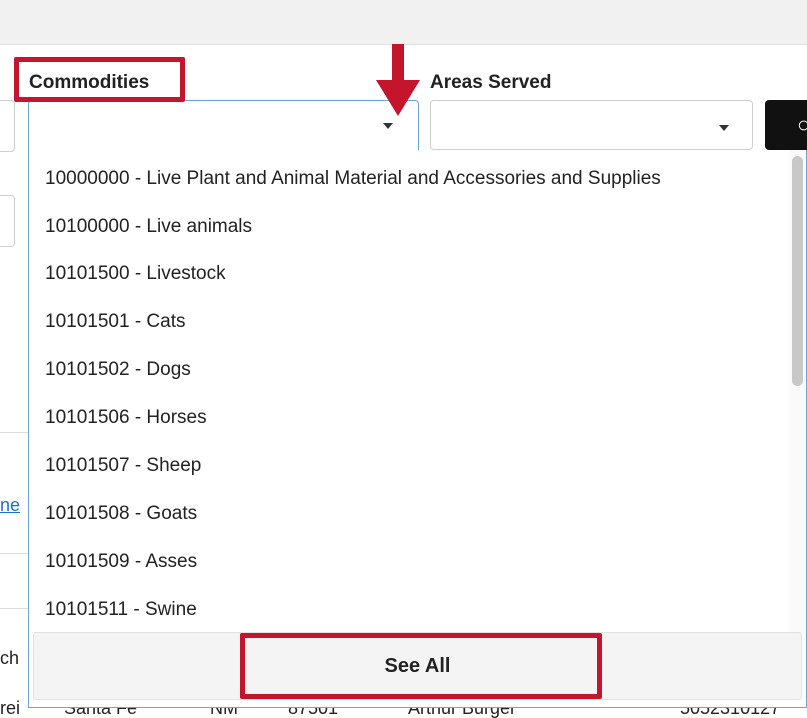  What do you see at coordinates (121, 610) in the screenshot?
I see `dropdown-option: 10101511 - Swine` at bounding box center [121, 610].